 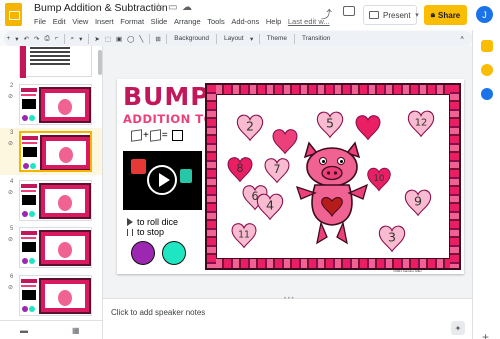 I want to click on menu-help: Help, so click(x=273, y=21).